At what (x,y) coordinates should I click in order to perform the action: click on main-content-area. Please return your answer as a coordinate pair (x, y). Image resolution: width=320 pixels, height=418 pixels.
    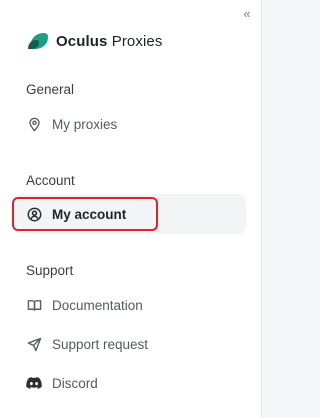
    Looking at the image, I should click on (283, 209).